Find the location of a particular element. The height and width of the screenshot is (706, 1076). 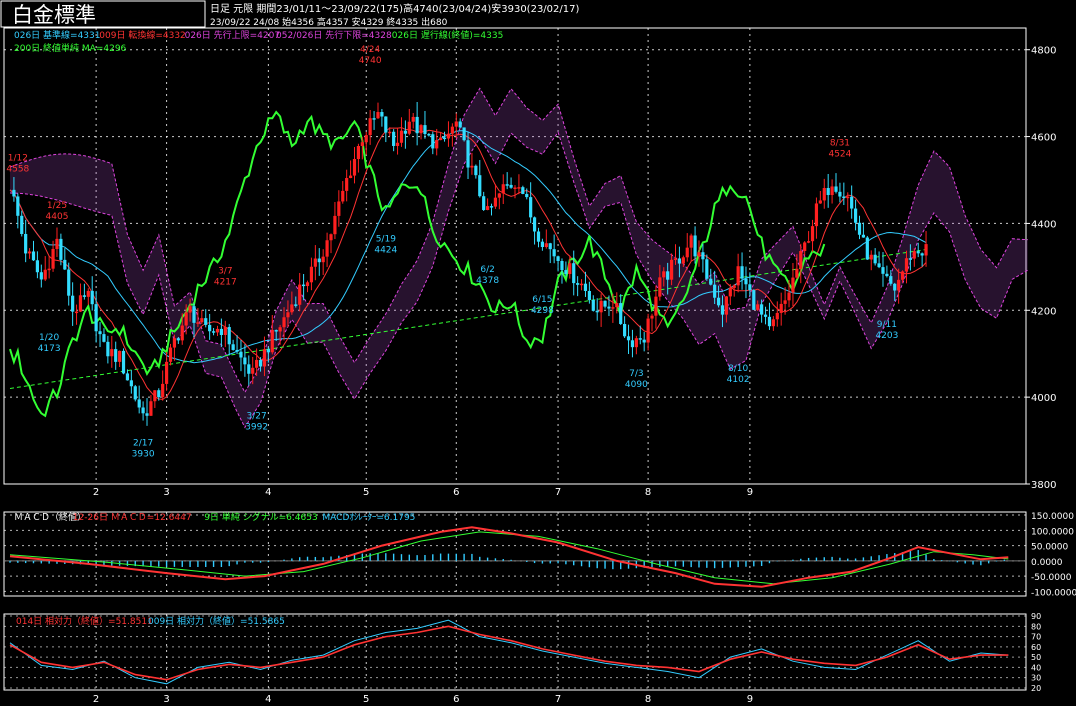

rsi-tick-label: 40 is located at coordinates (1036, 667).